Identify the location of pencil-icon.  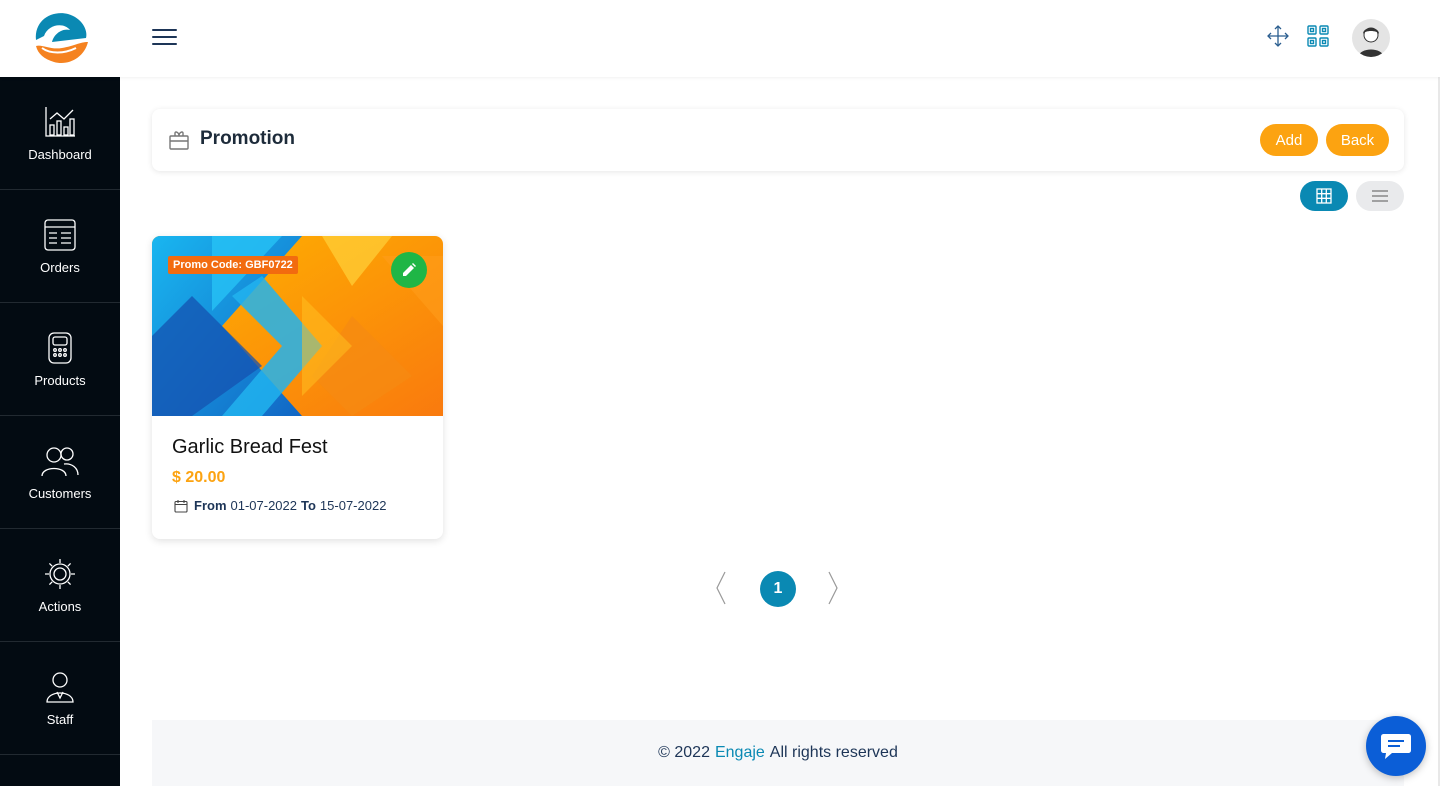
(409, 269).